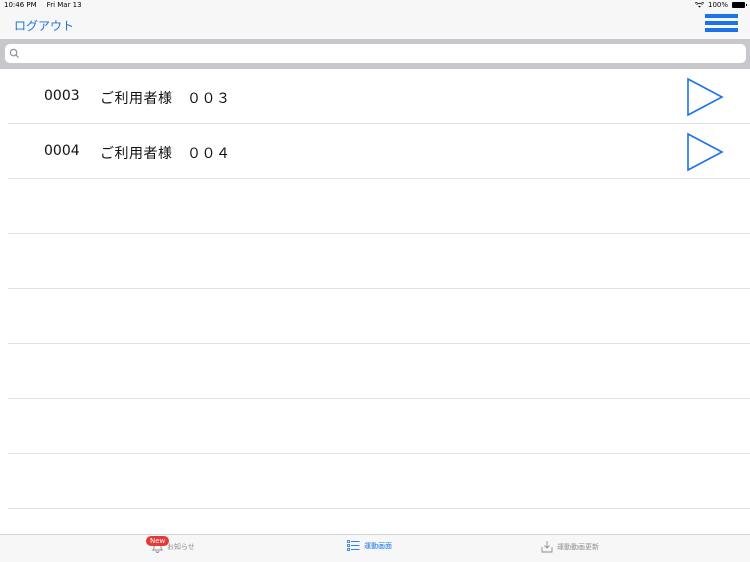  Describe the element at coordinates (158, 541) in the screenshot. I see `new-badge: New` at that location.